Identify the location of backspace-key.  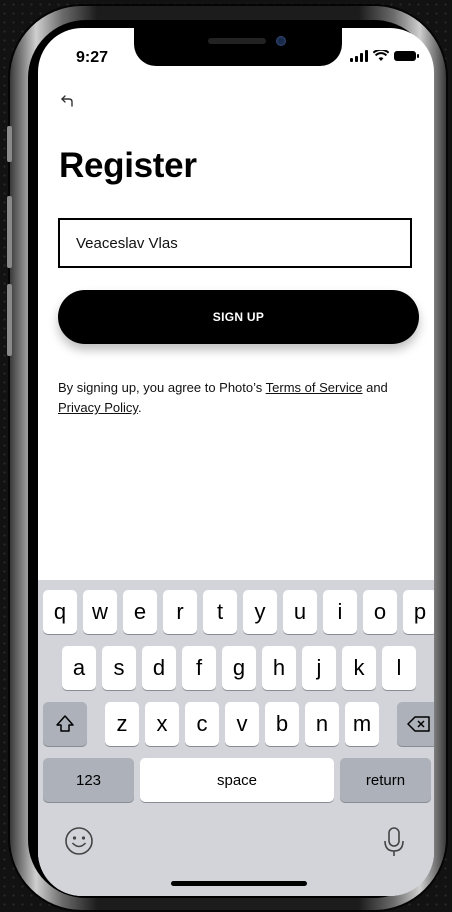
(415, 724).